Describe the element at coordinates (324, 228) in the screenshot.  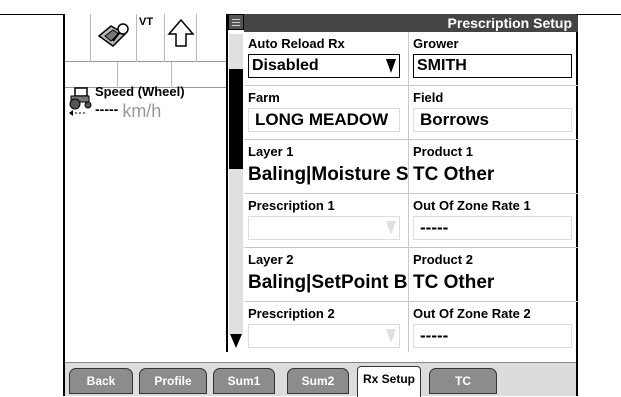
I see `prescription1-dropdown` at that location.